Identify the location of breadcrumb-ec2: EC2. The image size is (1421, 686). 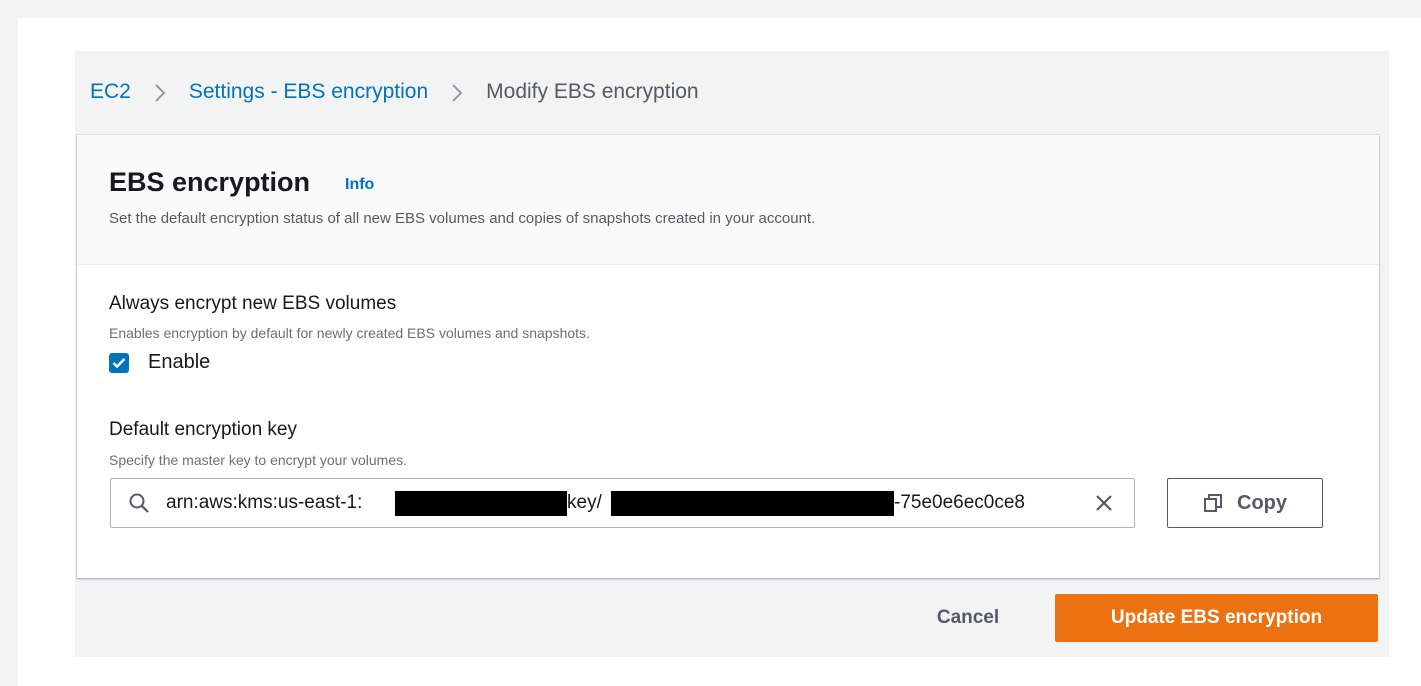
(110, 92).